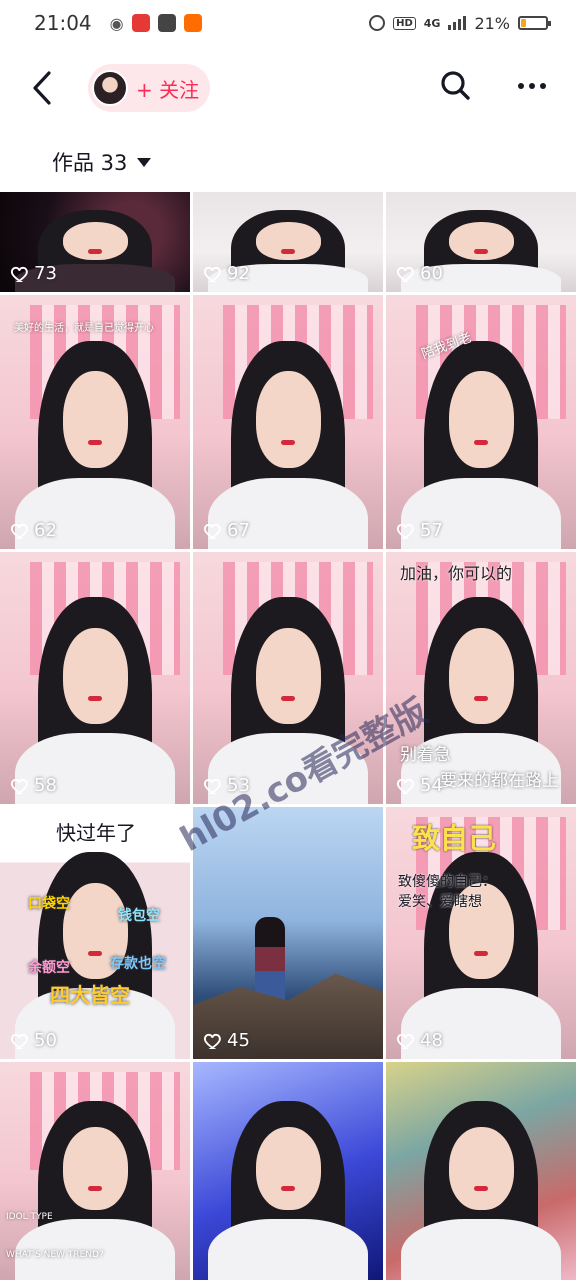 The height and width of the screenshot is (1280, 576). I want to click on like-number: 62, so click(45, 530).